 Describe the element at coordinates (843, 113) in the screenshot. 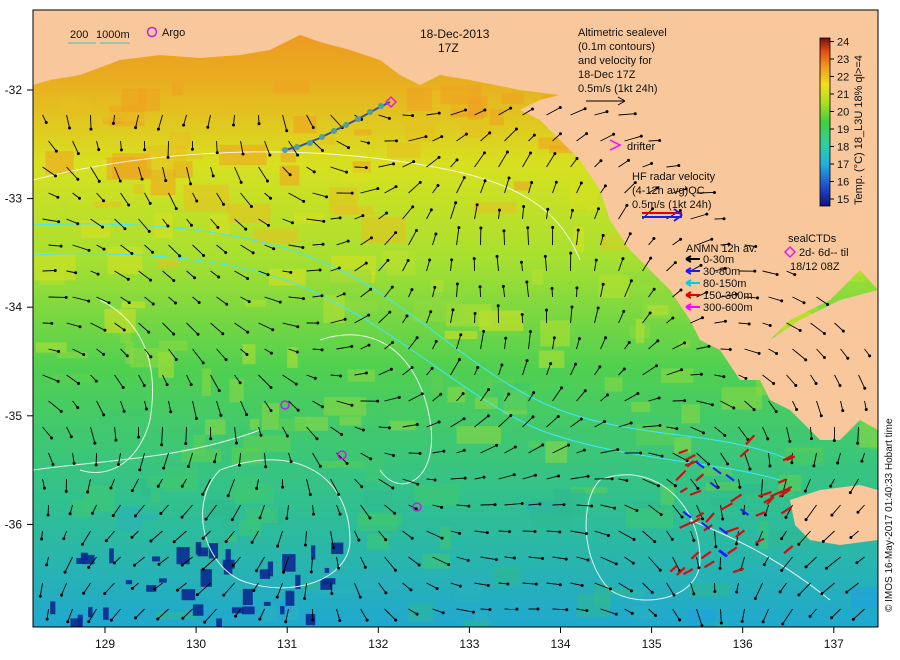

I see `colorbar-tick-label: 20` at that location.